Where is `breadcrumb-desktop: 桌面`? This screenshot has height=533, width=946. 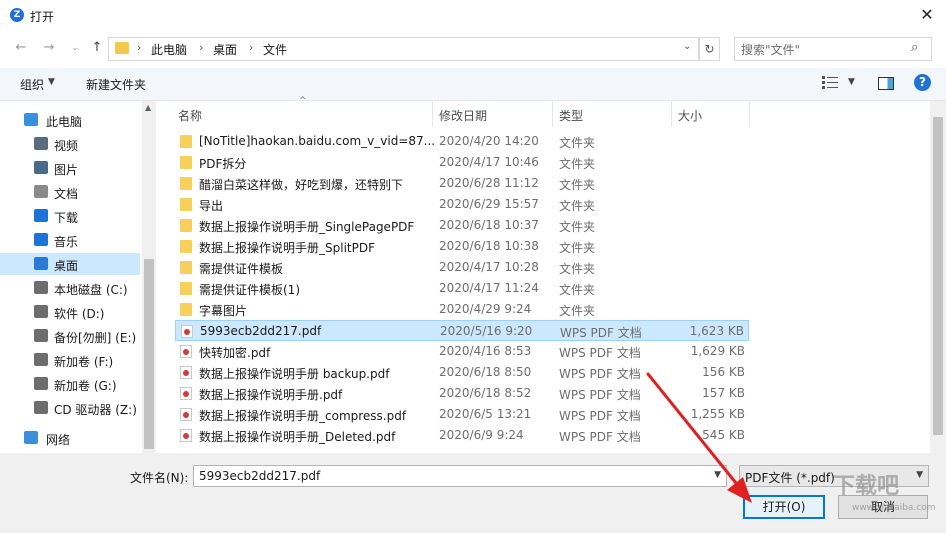 breadcrumb-desktop: 桌面 is located at coordinates (225, 49).